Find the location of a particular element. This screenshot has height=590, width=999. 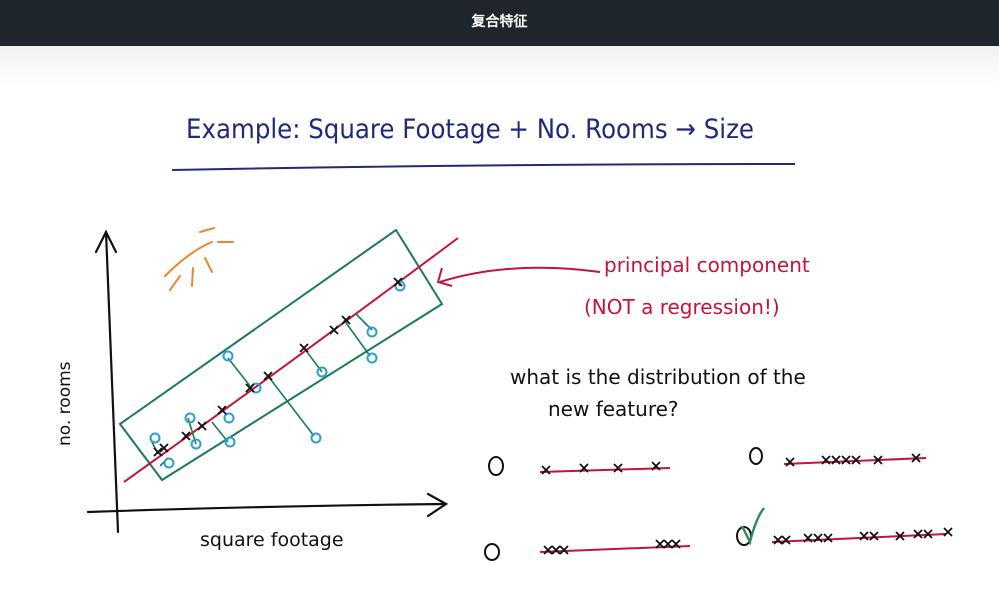

annotation-arrowhead is located at coordinates (444, 277).